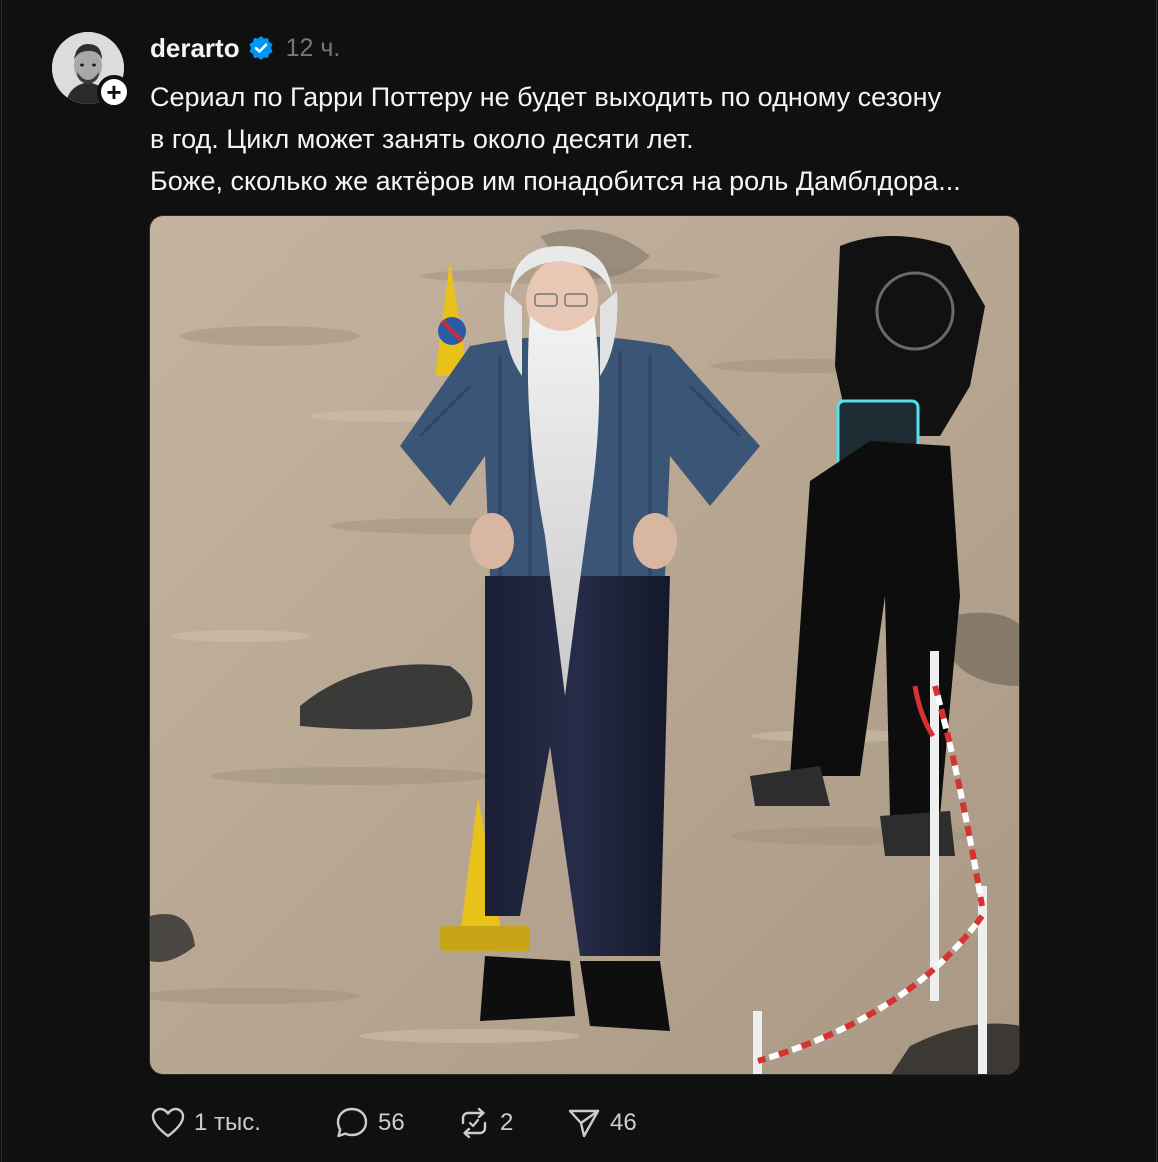 This screenshot has width=1158, height=1162. I want to click on repost-button: 2, so click(511, 1123).